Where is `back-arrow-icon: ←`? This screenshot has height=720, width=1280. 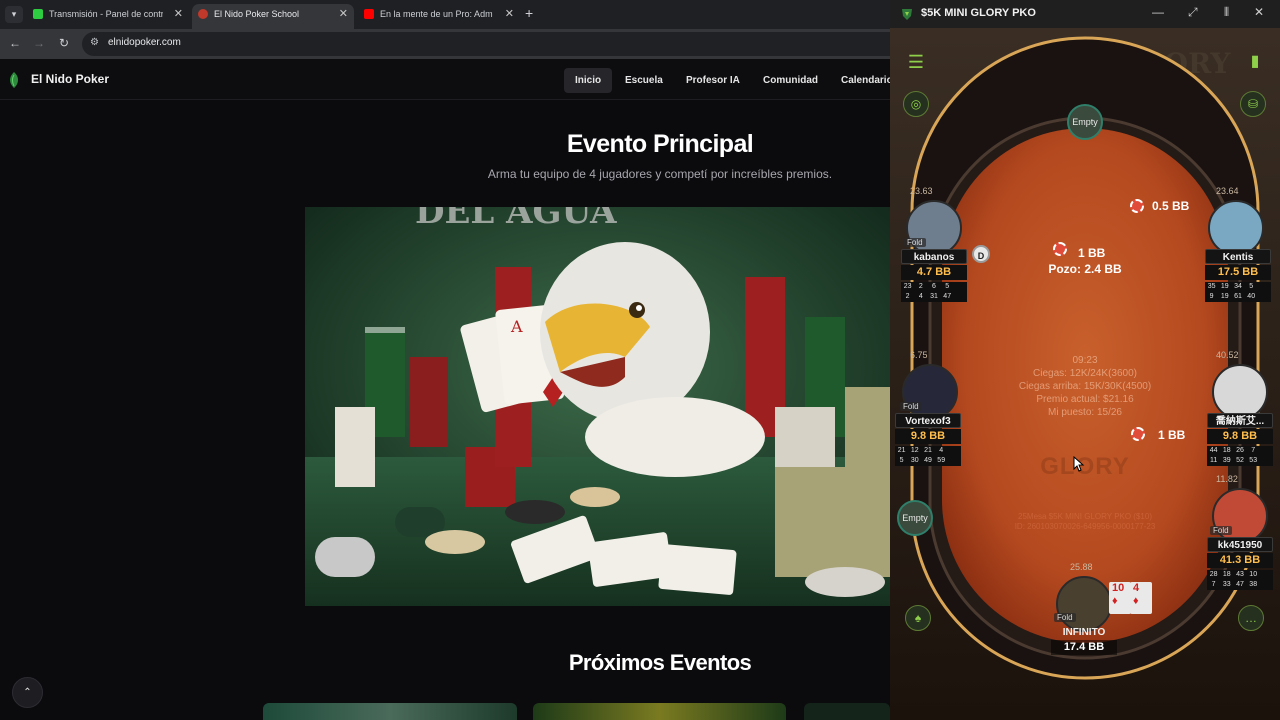 back-arrow-icon: ← is located at coordinates (15, 43).